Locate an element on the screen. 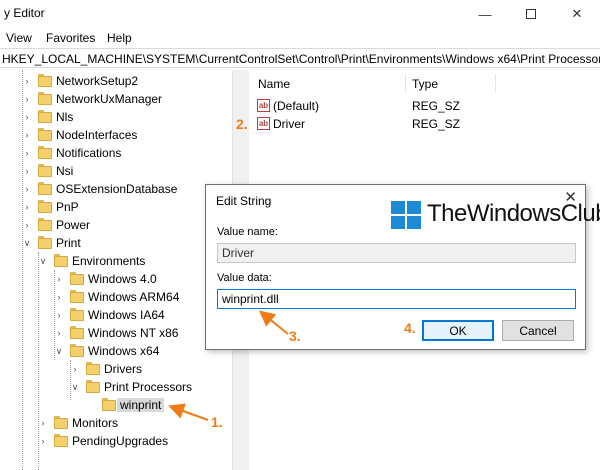 The image size is (600, 470). tree-item: › NetworkSetup2 is located at coordinates (115, 81).